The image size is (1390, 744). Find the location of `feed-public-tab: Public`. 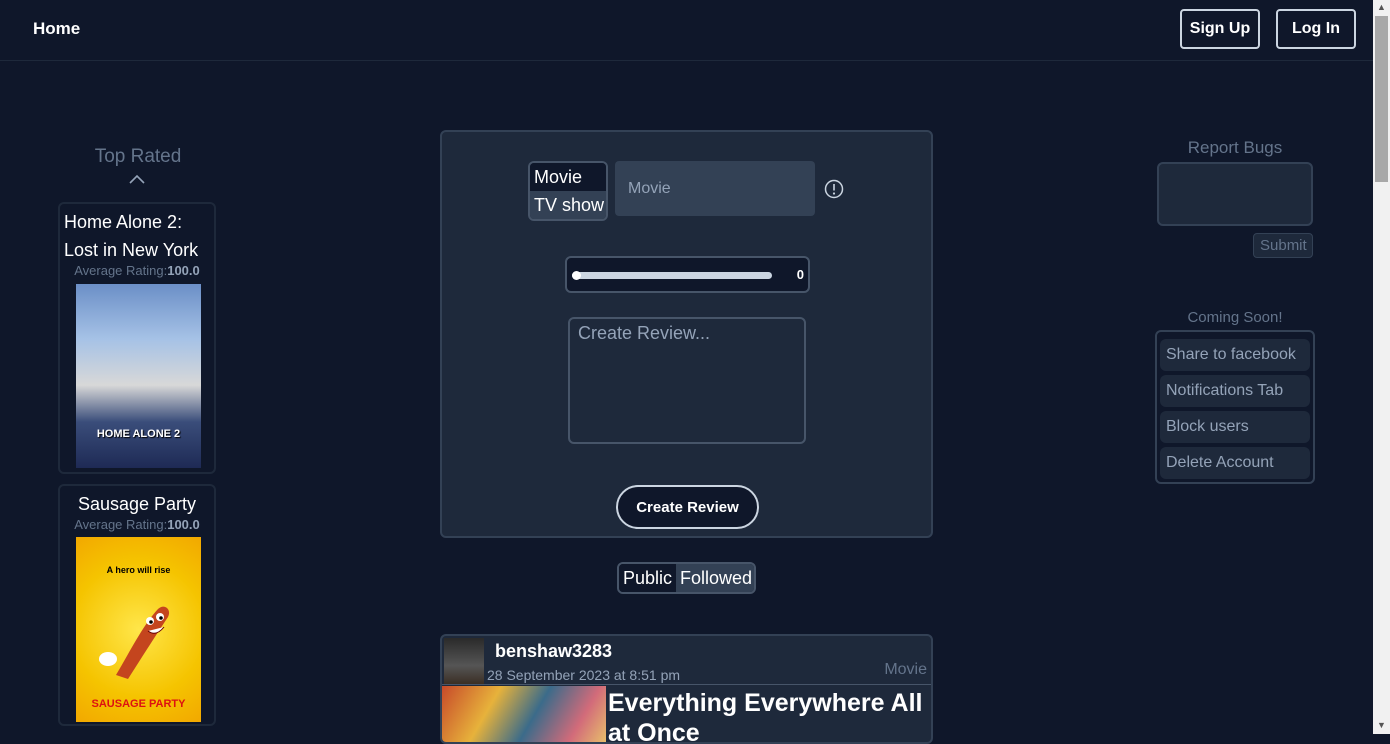

feed-public-tab: Public is located at coordinates (648, 578).